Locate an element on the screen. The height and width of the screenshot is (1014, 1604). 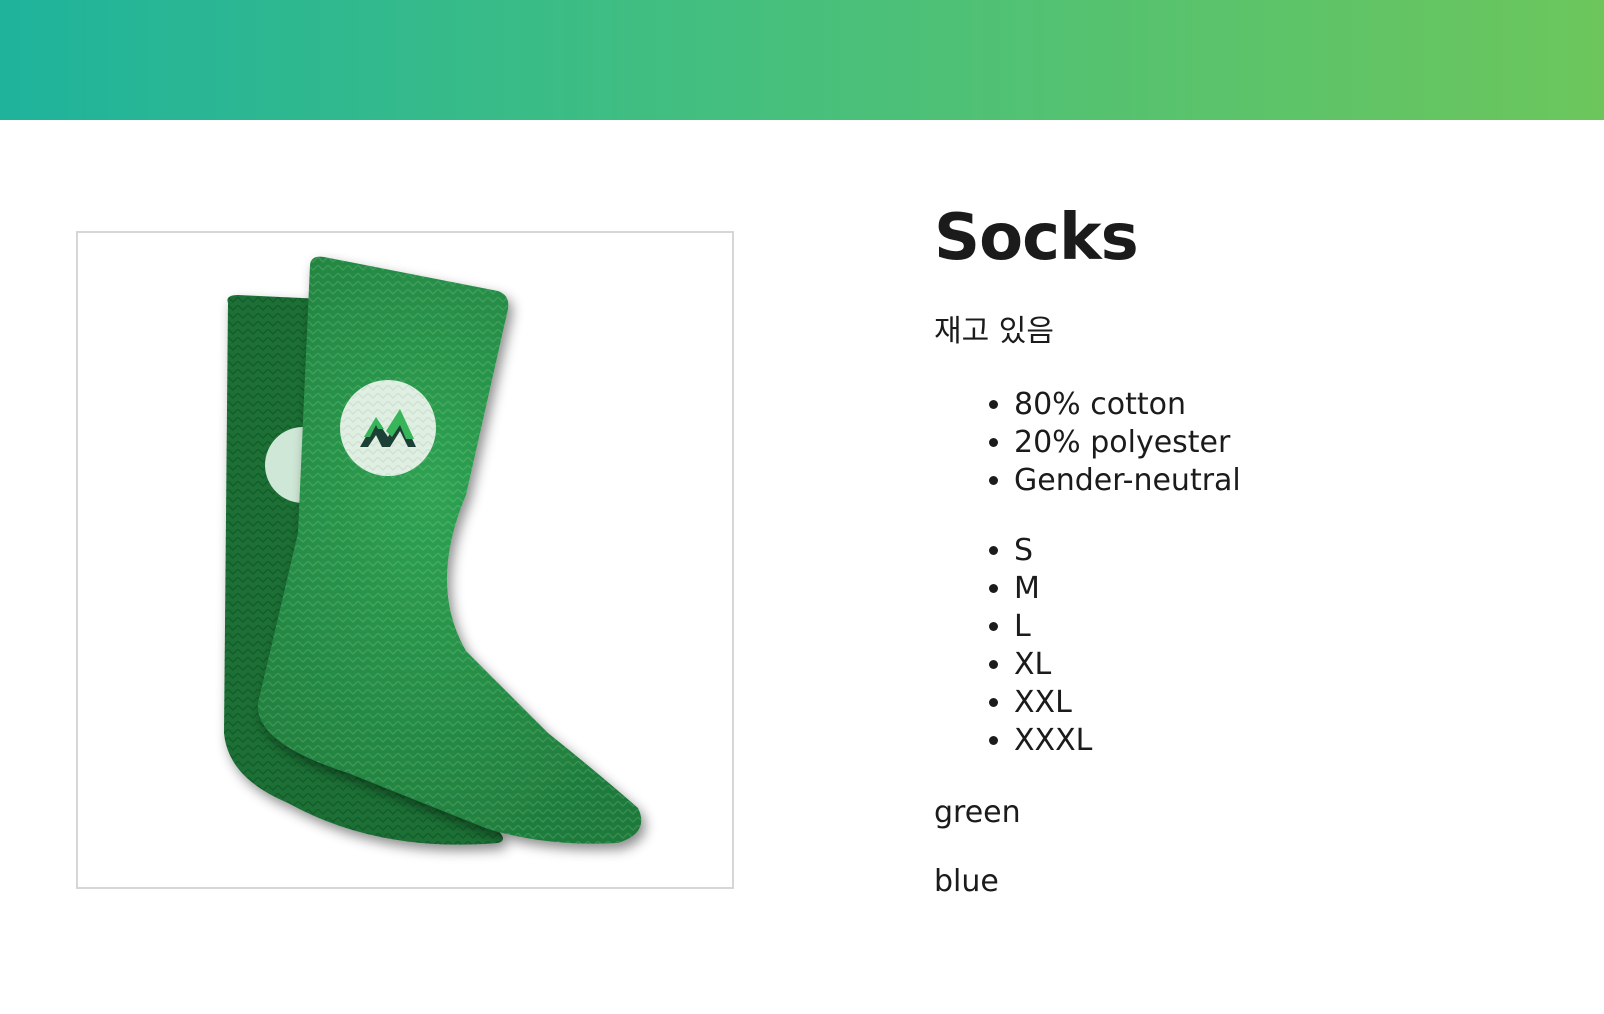
features-list: 80% cotton 20% polyester Gender-neutral is located at coordinates (1244, 443).